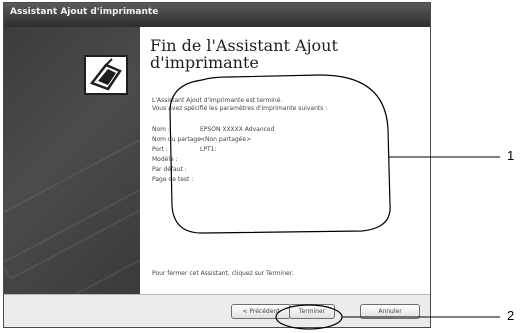 Image resolution: width=521 pixels, height=333 pixels. I want to click on callout-number-1: 1, so click(511, 155).